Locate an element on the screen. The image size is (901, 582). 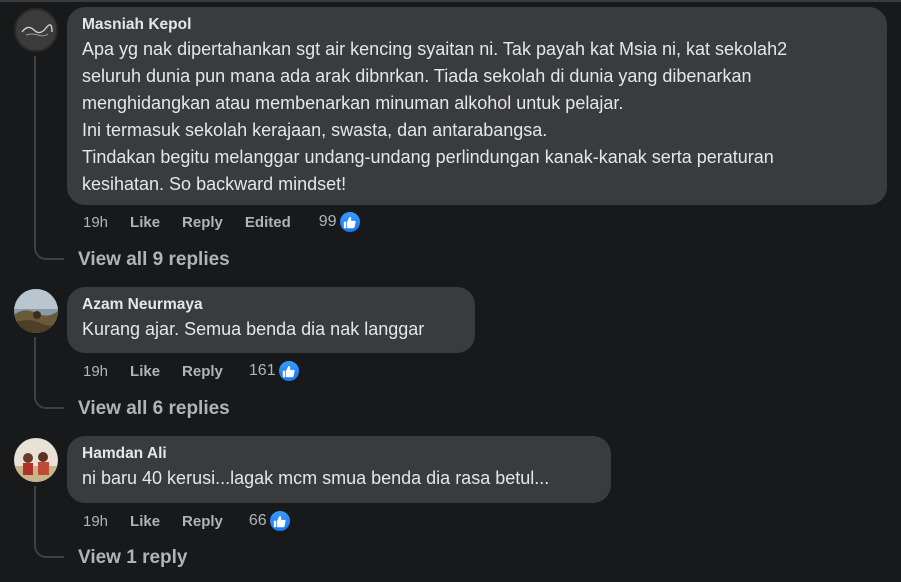
comment-author: Hamdan Ali is located at coordinates (339, 454).